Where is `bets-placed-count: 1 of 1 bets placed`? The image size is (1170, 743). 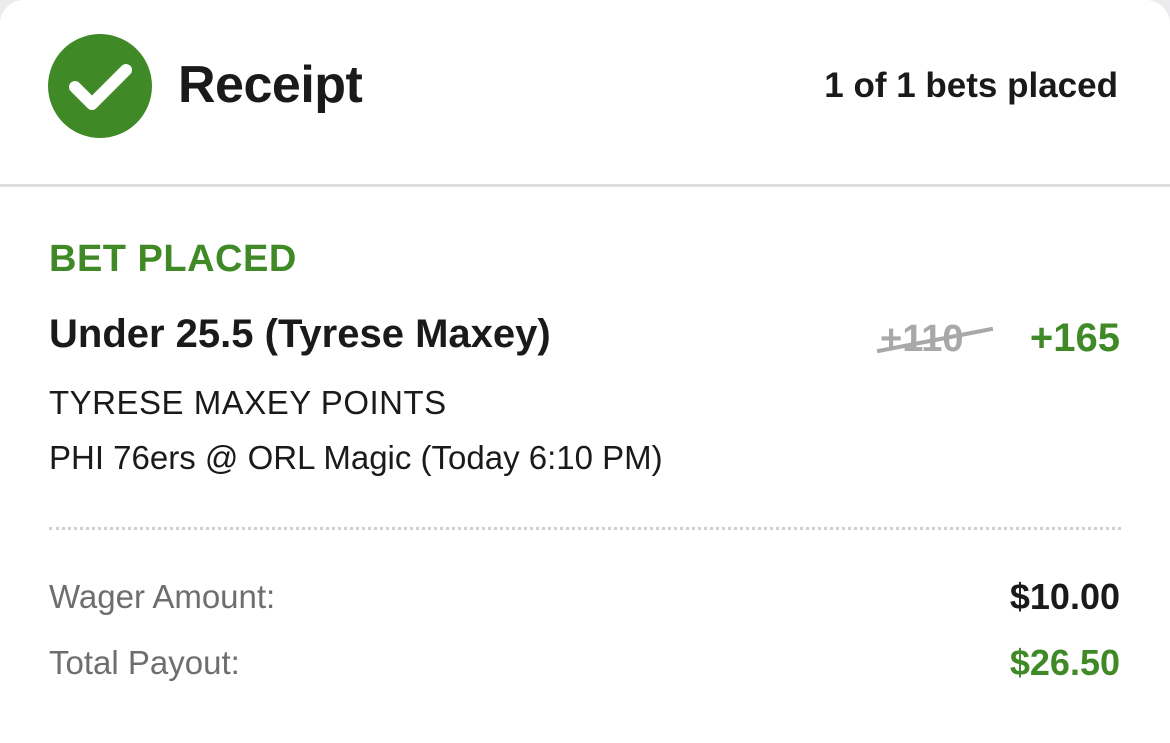 bets-placed-count: 1 of 1 bets placed is located at coordinates (971, 85).